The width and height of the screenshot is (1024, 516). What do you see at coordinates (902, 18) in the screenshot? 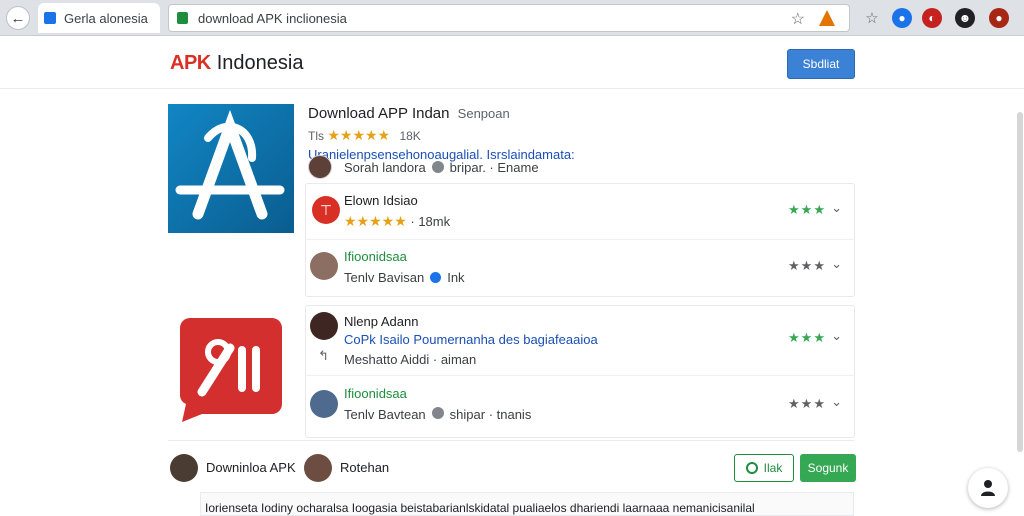
I see `extension-blue-icon: ●` at bounding box center [902, 18].